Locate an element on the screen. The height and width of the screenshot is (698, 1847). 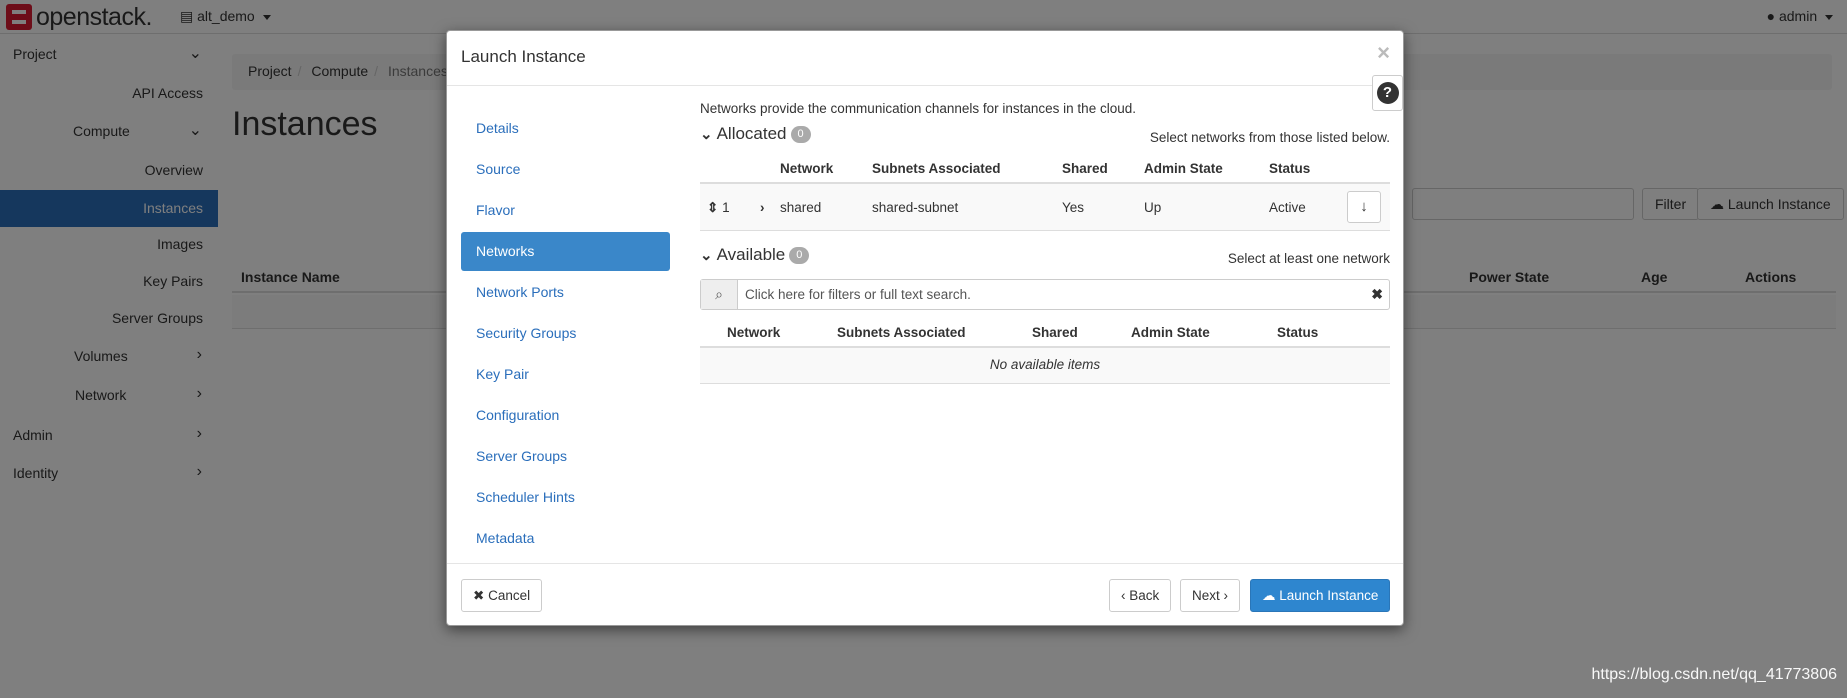
back-button: ‹ Back is located at coordinates (1140, 595).